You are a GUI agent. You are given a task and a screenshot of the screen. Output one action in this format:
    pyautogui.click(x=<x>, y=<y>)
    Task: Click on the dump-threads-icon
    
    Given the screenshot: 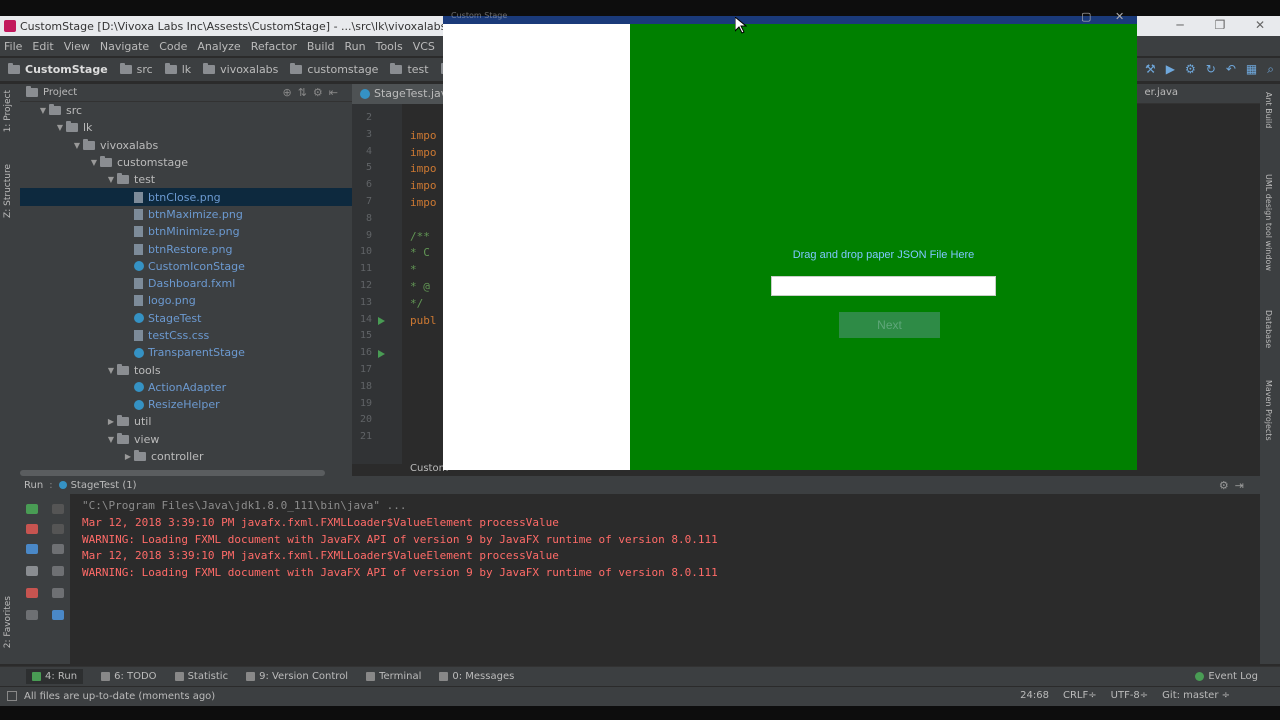 What is the action you would take?
    pyautogui.click(x=32, y=571)
    